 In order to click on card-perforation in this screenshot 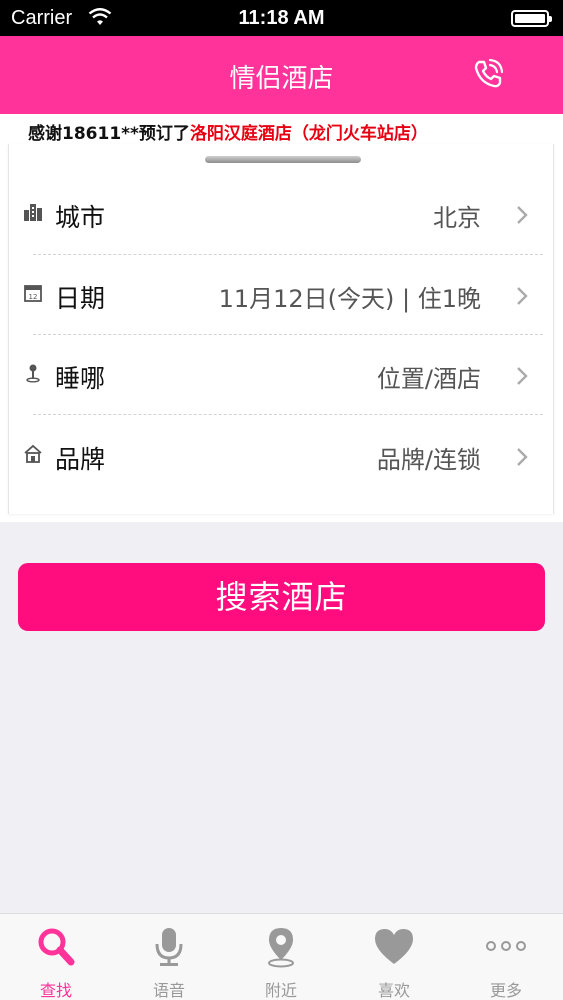, I will do `click(281, 514)`.